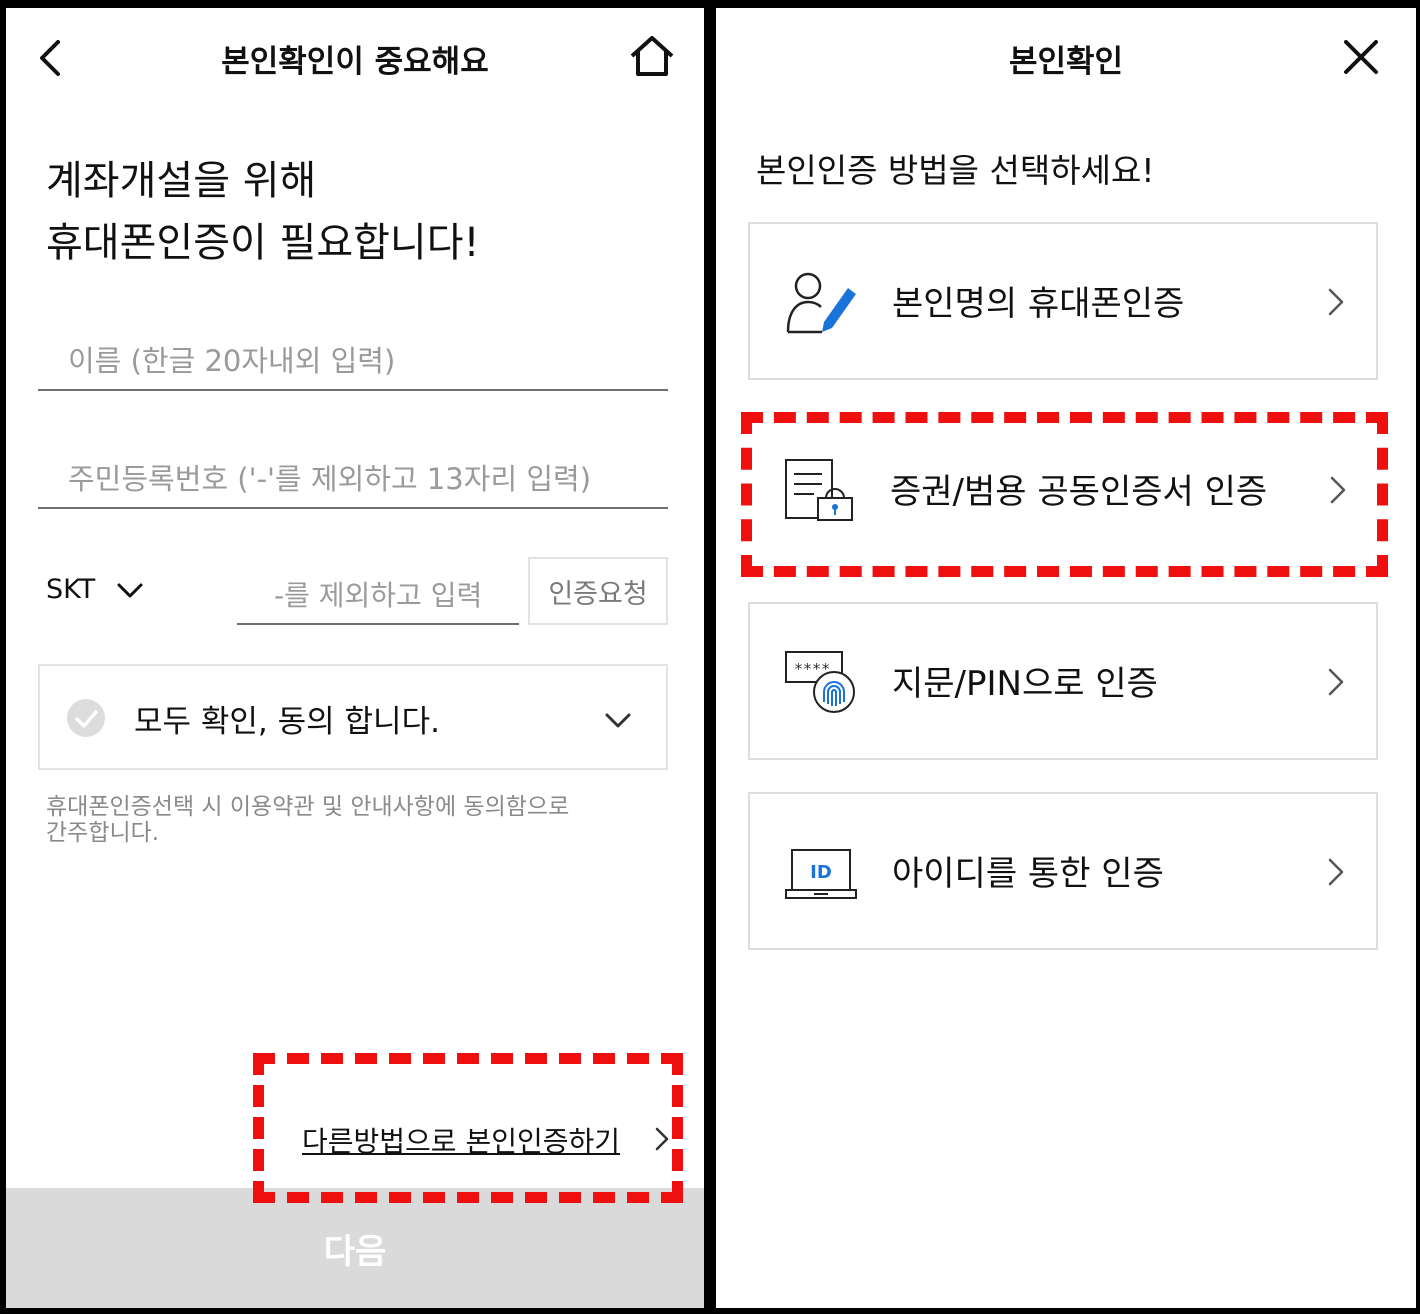 Image resolution: width=1420 pixels, height=1314 pixels. What do you see at coordinates (1038, 304) in the screenshot?
I see `option-label: 본인명의 휴대폰인증` at bounding box center [1038, 304].